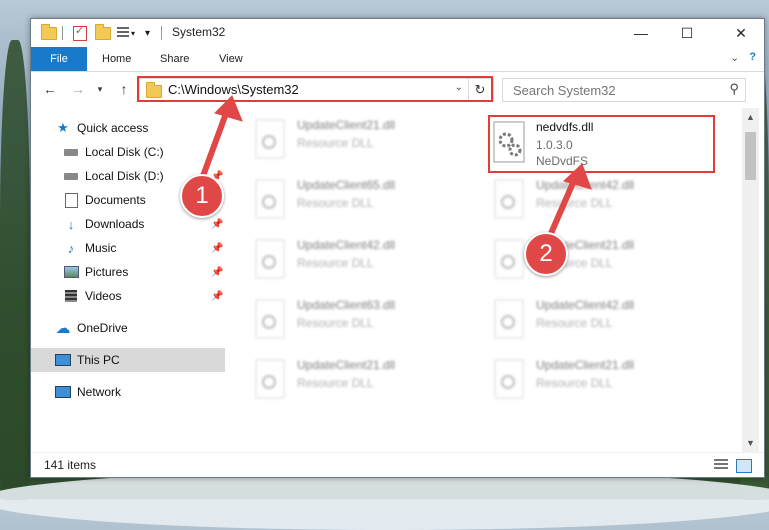  What do you see at coordinates (128, 392) in the screenshot?
I see `sidebar-item-network: Network` at bounding box center [128, 392].